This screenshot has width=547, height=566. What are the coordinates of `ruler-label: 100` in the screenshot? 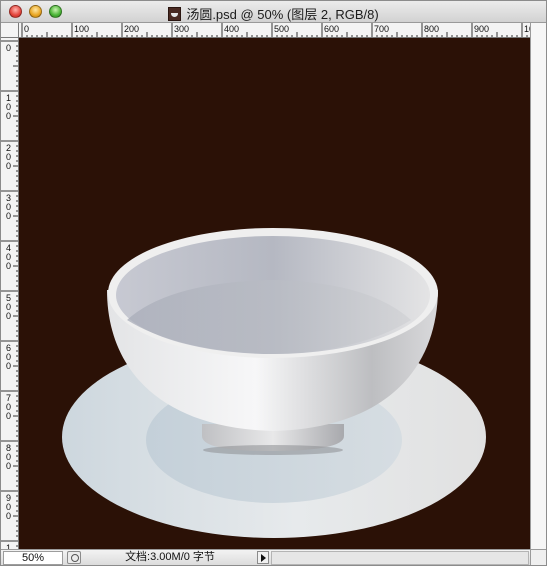 It's located at (81, 29).